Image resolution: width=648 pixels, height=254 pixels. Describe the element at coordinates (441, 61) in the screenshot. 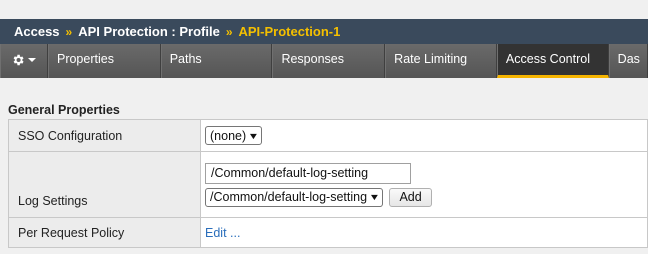

I see `tab-rate-limiting: Rate Limiting` at that location.